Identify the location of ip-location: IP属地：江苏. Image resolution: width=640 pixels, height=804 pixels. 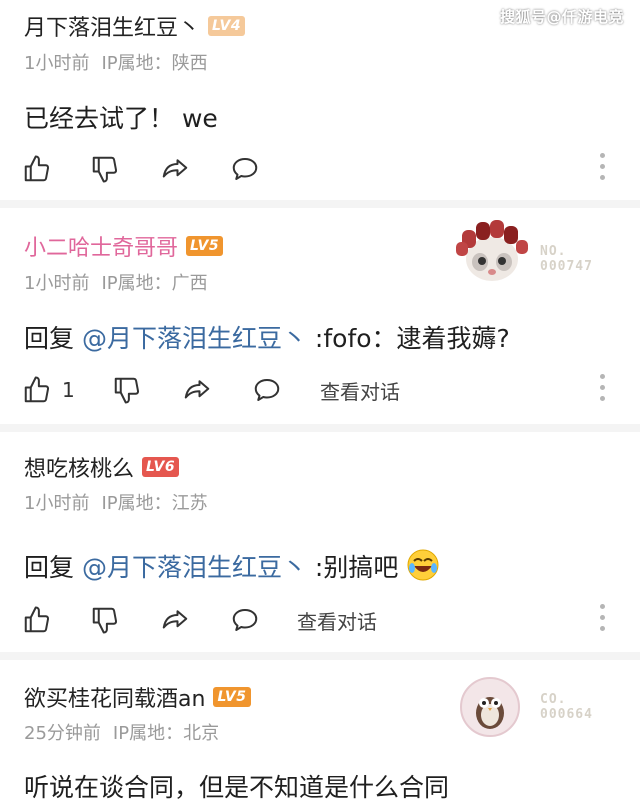
(154, 503).